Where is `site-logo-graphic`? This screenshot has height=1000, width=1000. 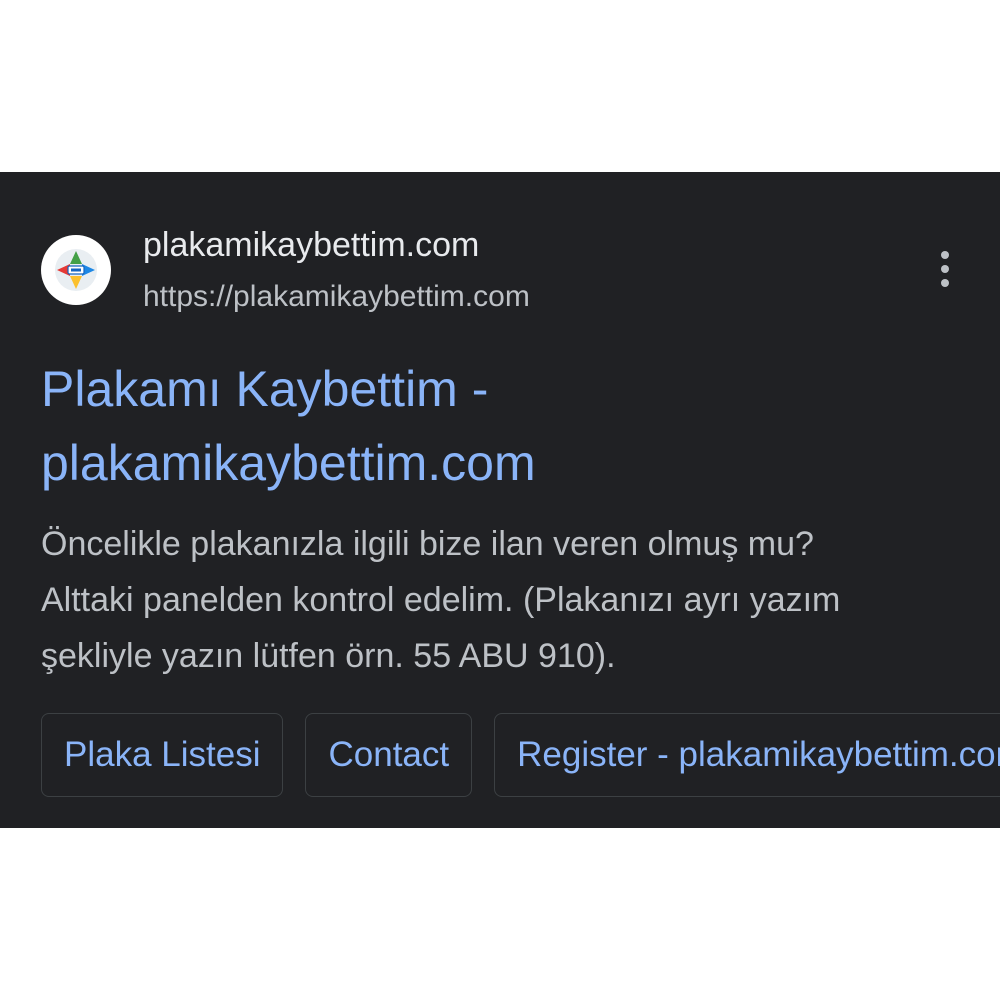 site-logo-graphic is located at coordinates (76, 270).